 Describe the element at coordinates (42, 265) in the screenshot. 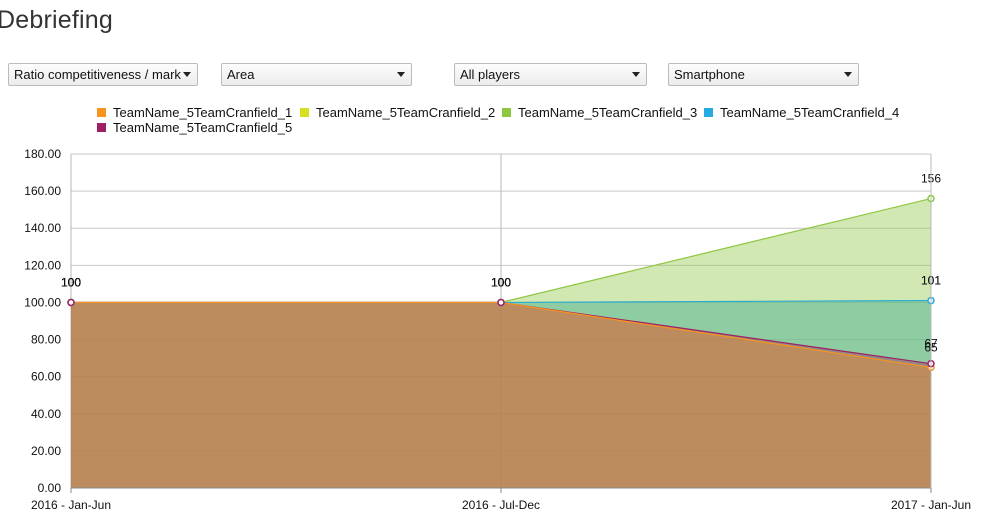

I see `y-tick-label: 120.00` at that location.